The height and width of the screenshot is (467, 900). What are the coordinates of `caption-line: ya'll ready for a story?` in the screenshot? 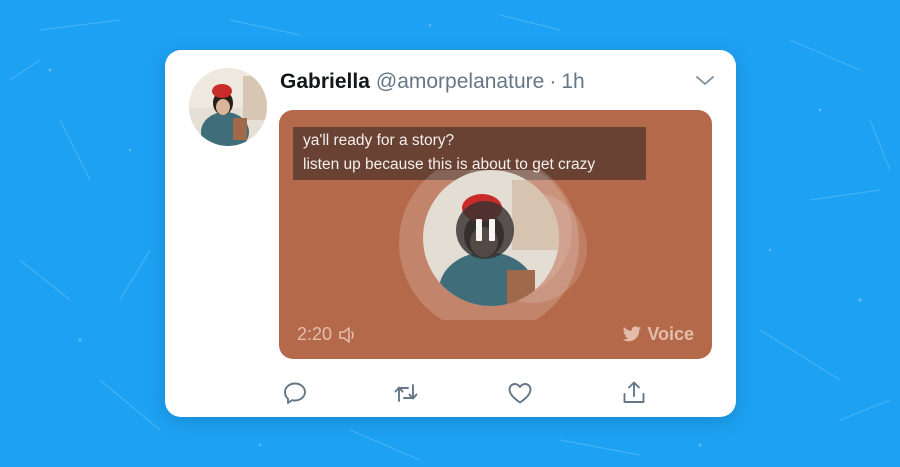 It's located at (379, 140).